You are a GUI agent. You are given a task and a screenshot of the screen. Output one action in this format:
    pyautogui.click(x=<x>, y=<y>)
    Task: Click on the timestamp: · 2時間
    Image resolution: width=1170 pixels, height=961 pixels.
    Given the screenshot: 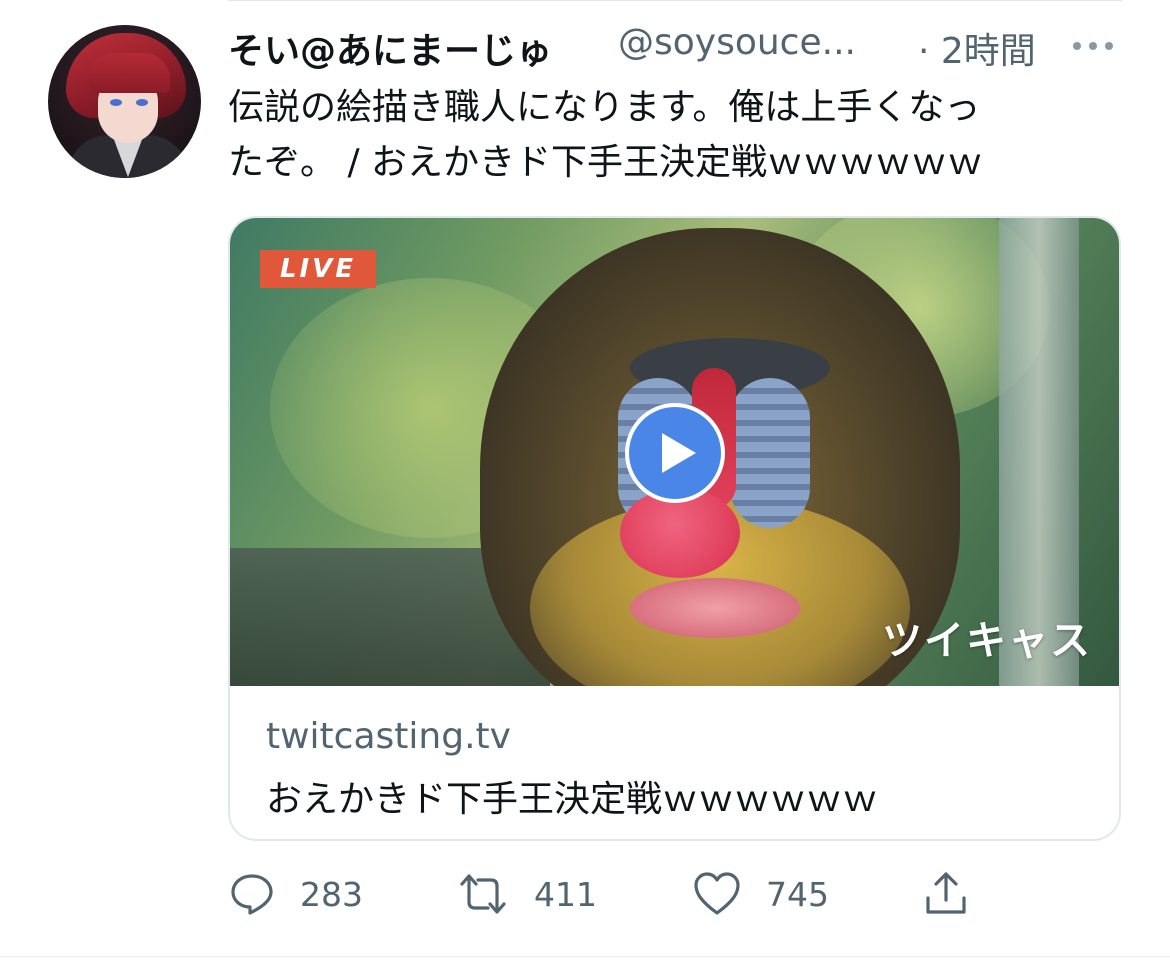 What is the action you would take?
    pyautogui.click(x=977, y=48)
    